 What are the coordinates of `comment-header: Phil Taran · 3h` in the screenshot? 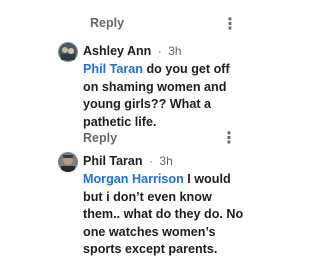 It's located at (128, 161).